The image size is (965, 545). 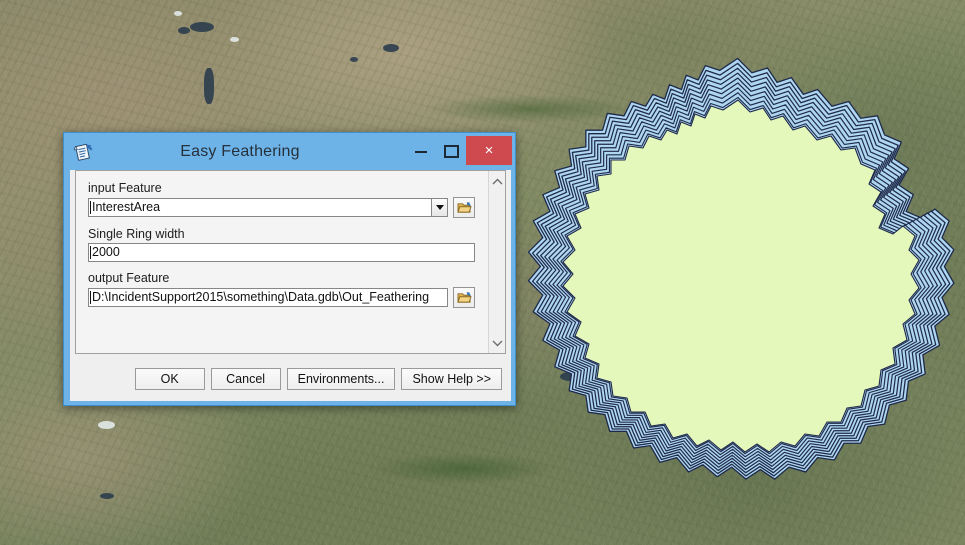 I want to click on input-feature-combobox: InterestArea, so click(x=268, y=207).